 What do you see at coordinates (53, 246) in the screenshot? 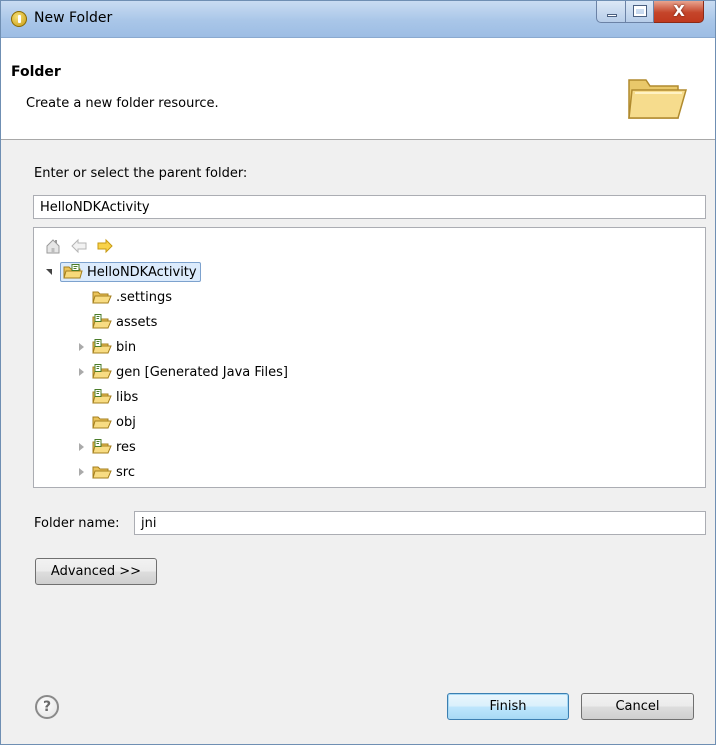
I see `home-icon` at bounding box center [53, 246].